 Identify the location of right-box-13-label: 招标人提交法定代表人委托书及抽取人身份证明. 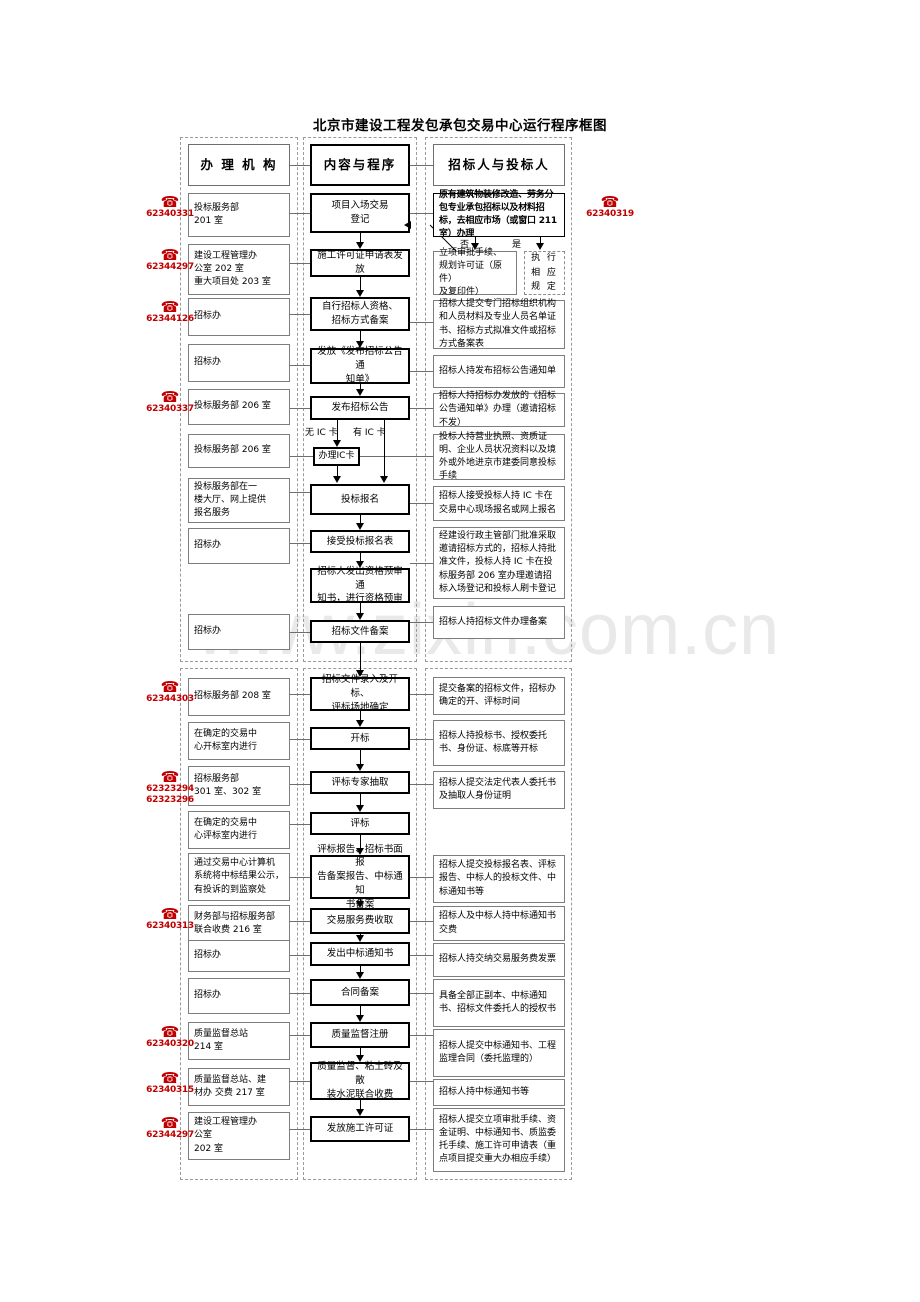
(498, 789).